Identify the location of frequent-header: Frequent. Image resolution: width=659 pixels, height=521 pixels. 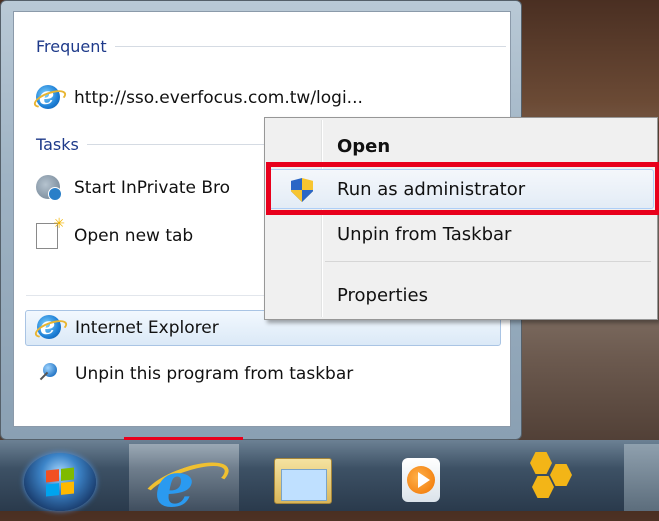
(271, 46).